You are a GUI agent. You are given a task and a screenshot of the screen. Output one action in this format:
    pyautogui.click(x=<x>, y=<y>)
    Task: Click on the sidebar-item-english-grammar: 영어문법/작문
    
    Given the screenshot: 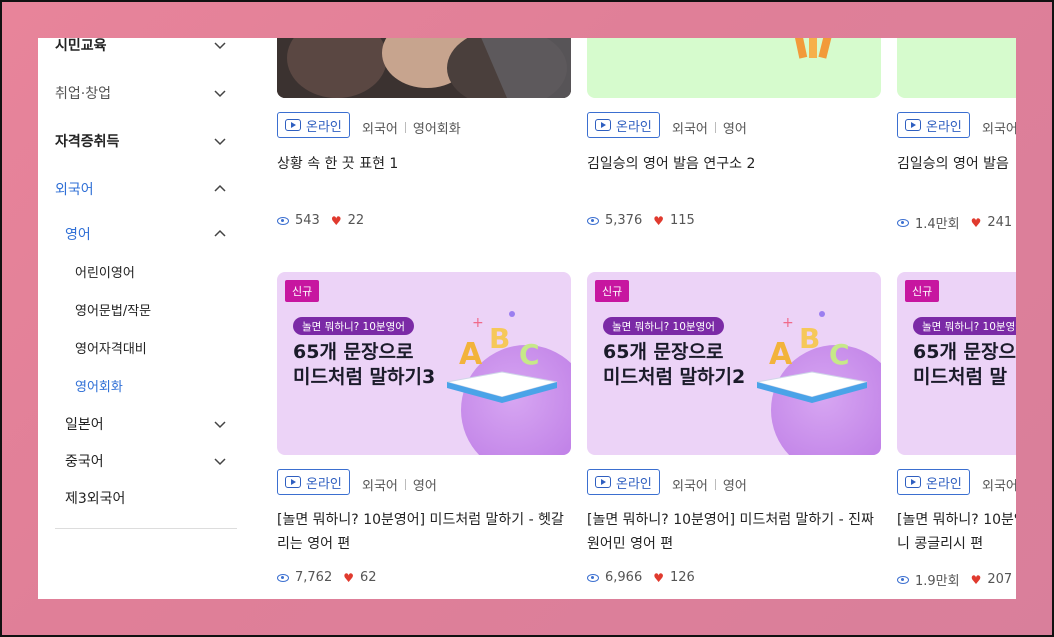 What is the action you would take?
    pyautogui.click(x=151, y=309)
    